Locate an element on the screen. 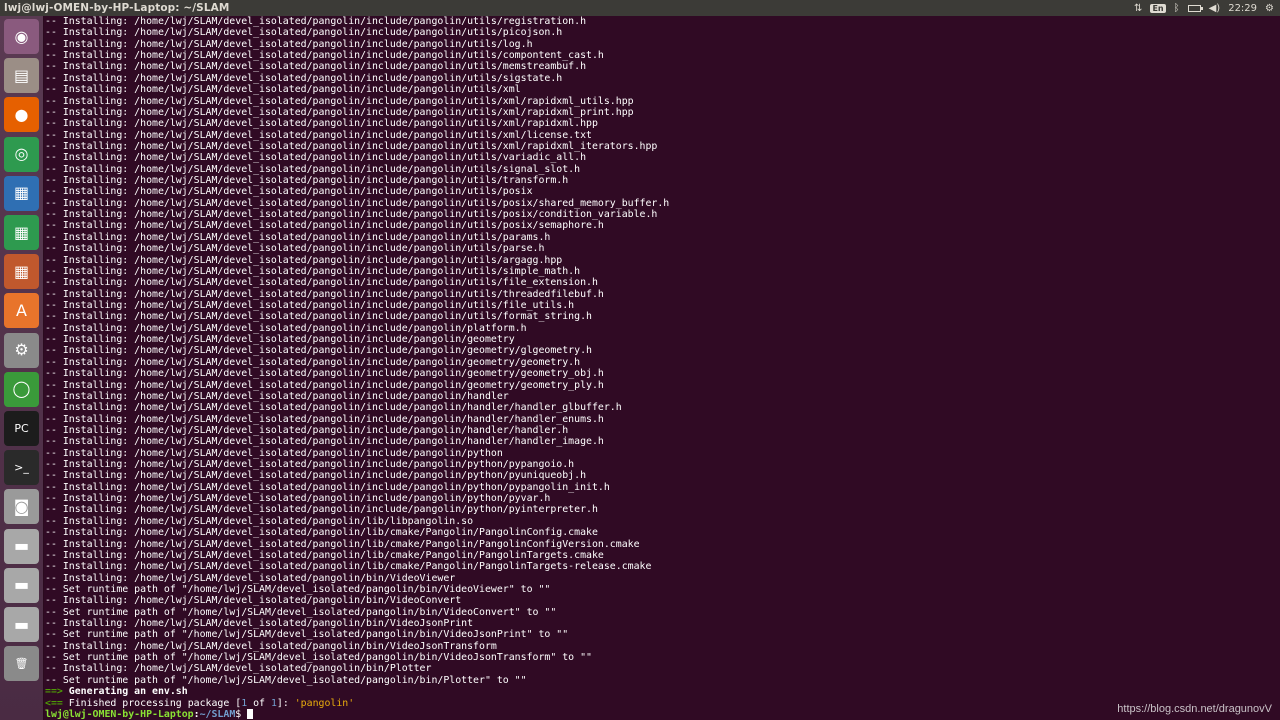 This screenshot has height=720, width=1280. libreoffice-impress-icon: ▦ is located at coordinates (21, 272).